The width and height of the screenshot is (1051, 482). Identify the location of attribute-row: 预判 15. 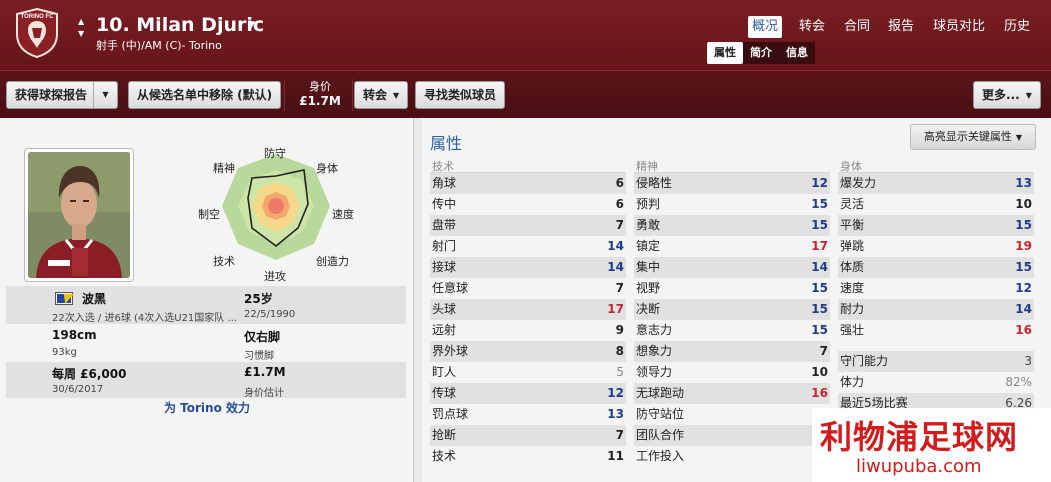
(732, 204).